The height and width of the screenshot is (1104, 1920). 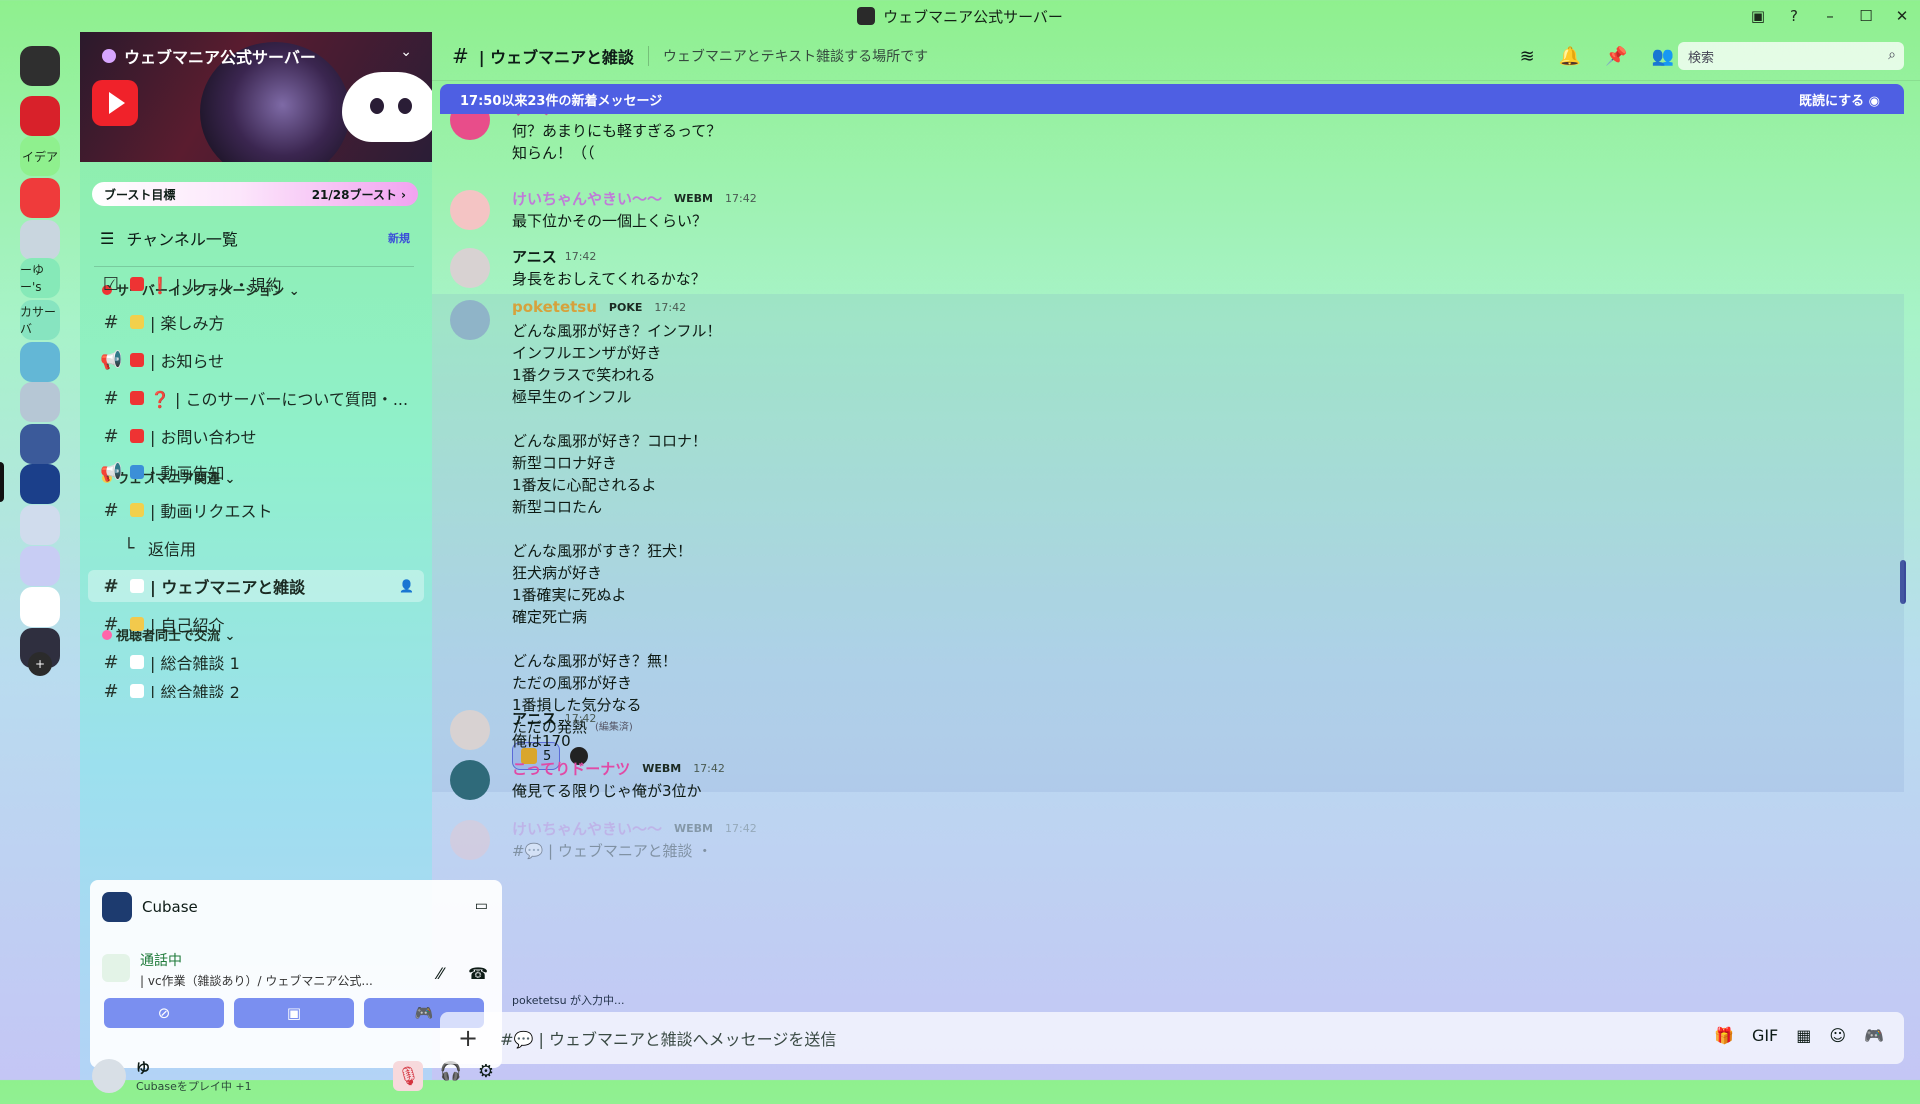 I want to click on message-line: 1番友に心配されるよ, so click(x=584, y=485).